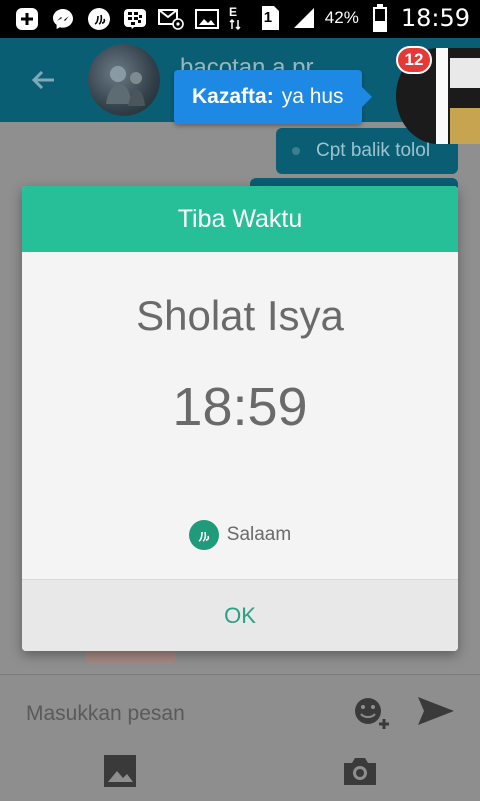  What do you see at coordinates (240, 407) in the screenshot?
I see `prayer-time: 18:59` at bounding box center [240, 407].